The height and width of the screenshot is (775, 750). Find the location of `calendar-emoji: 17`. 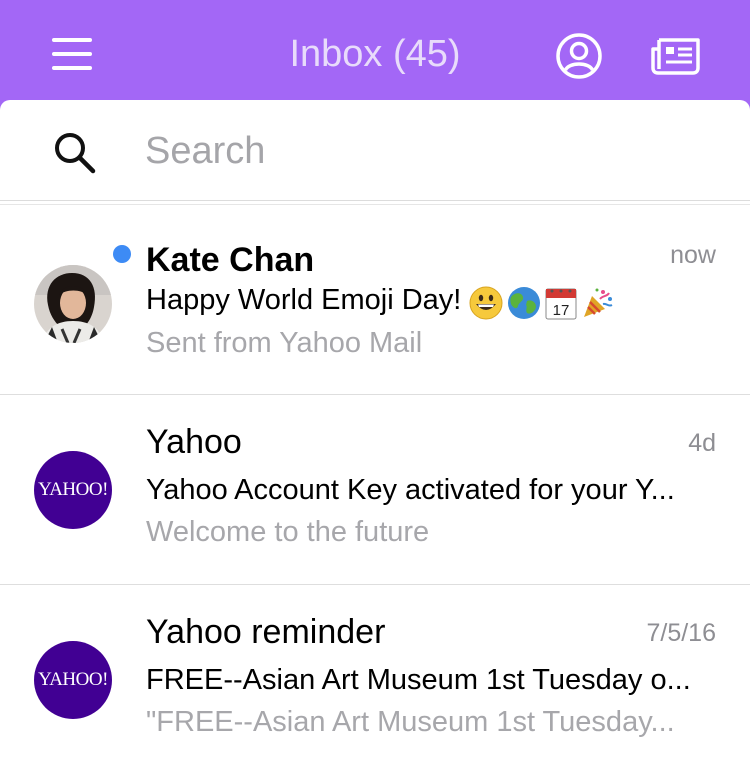

calendar-emoji: 17 is located at coordinates (561, 304).